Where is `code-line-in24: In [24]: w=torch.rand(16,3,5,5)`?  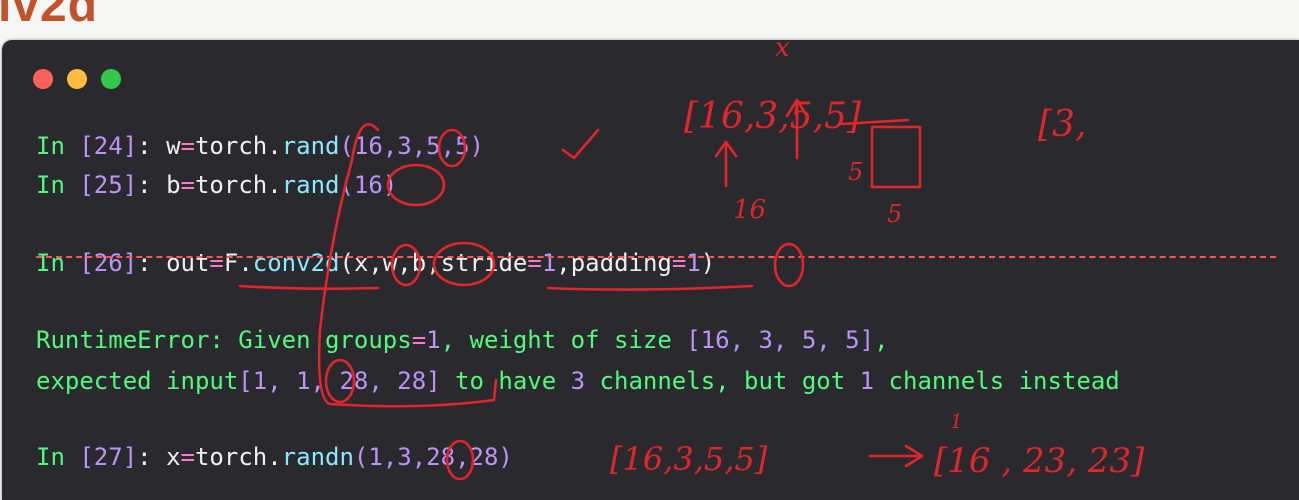
code-line-in24: In [24]: w=torch.rand(16,3,5,5) is located at coordinates (260, 146).